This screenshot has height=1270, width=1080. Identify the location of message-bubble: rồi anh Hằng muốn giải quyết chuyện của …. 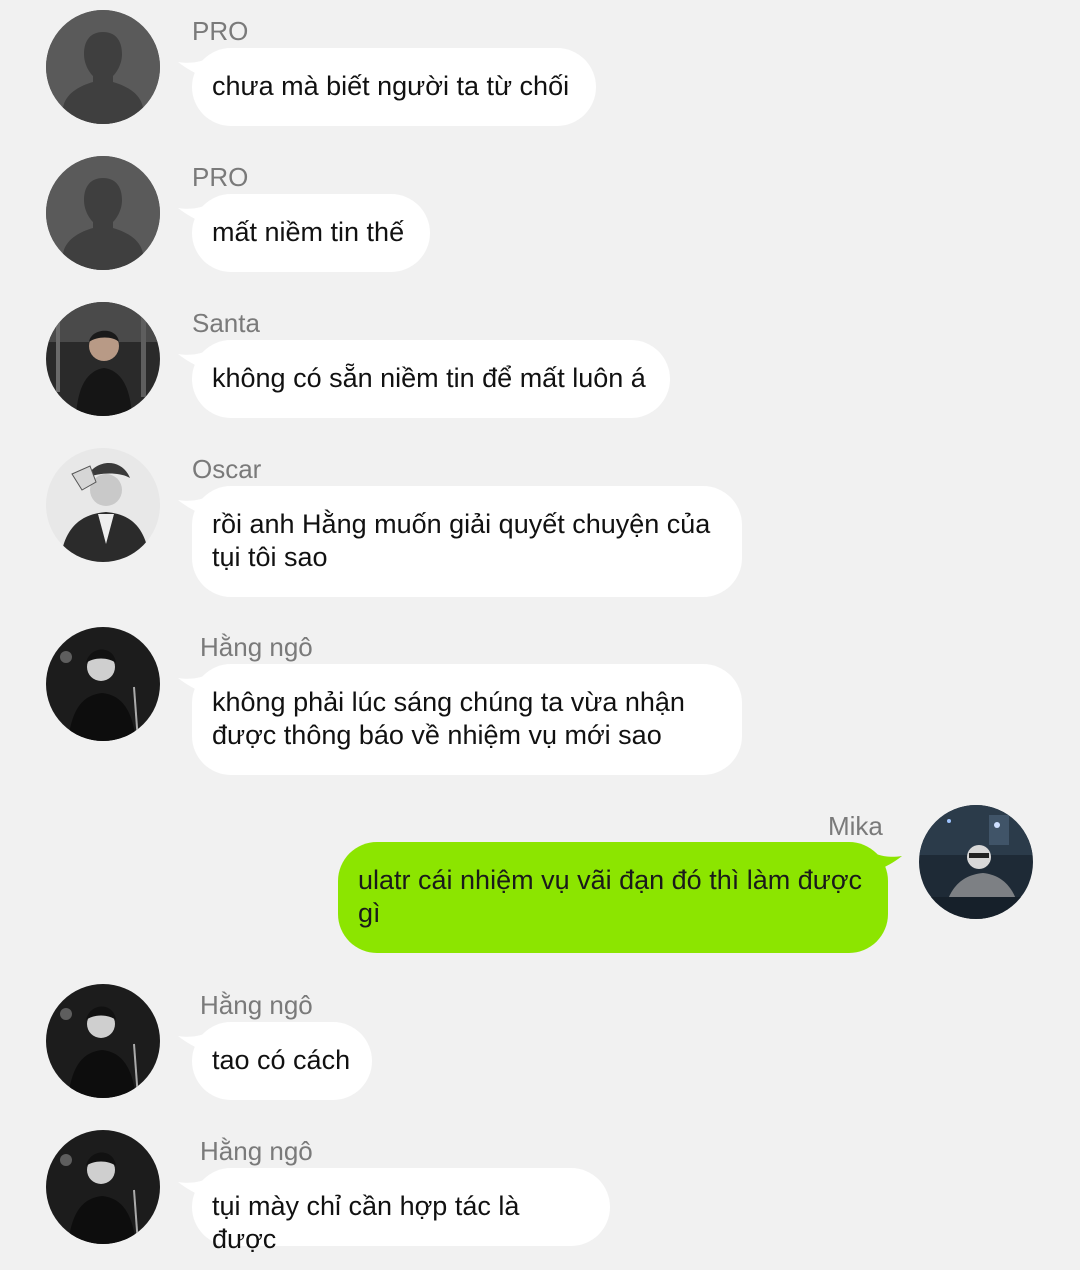
(467, 541).